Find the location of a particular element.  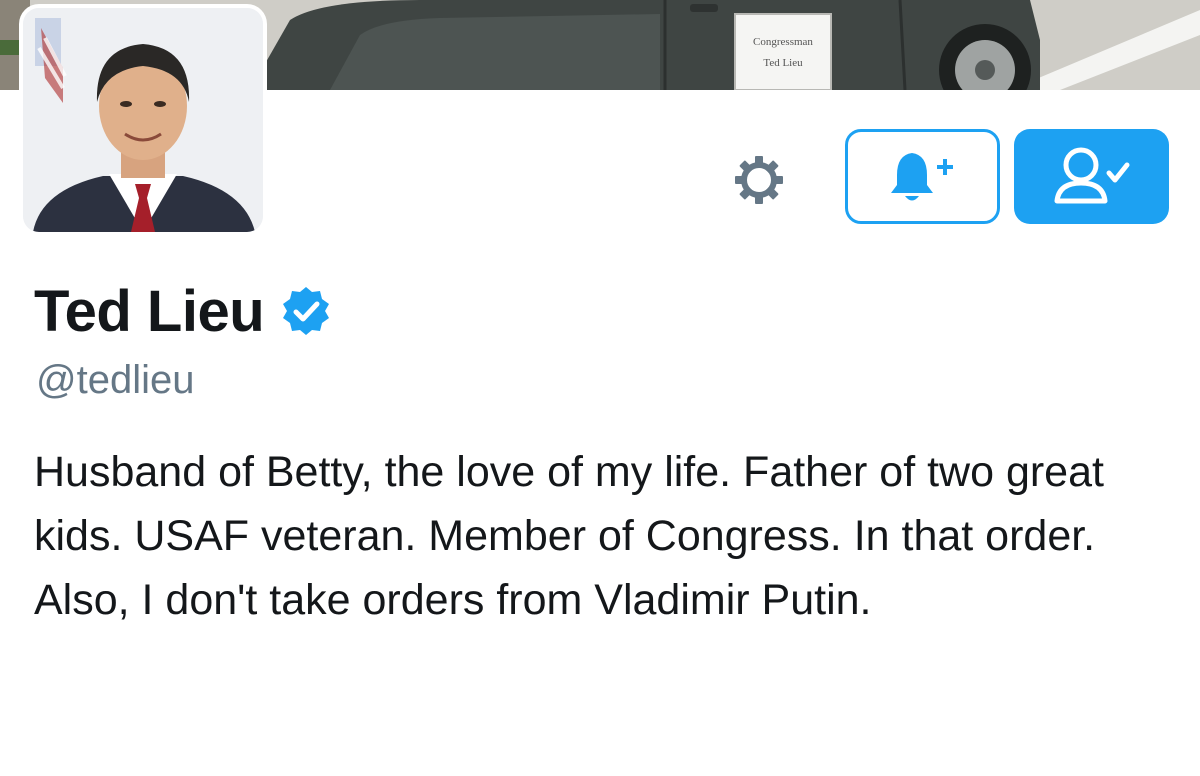

following-button is located at coordinates (1091, 176).